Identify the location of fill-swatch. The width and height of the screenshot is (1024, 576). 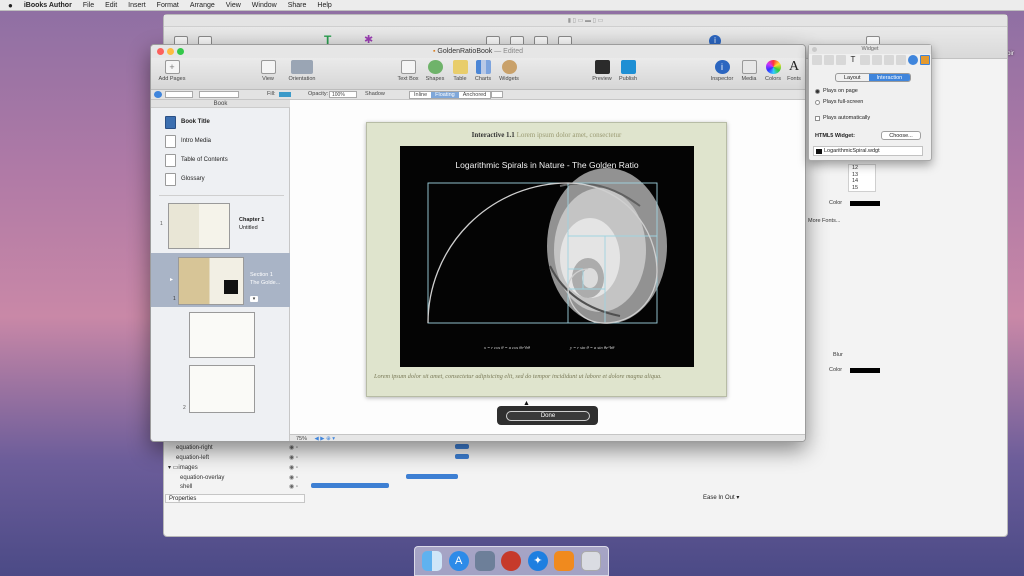
(285, 94).